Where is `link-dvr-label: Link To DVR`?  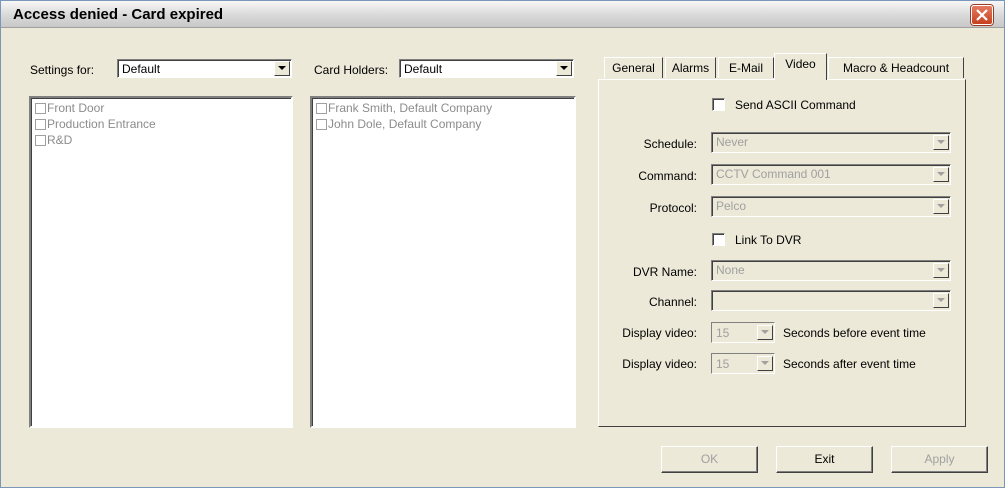
link-dvr-label: Link To DVR is located at coordinates (768, 240).